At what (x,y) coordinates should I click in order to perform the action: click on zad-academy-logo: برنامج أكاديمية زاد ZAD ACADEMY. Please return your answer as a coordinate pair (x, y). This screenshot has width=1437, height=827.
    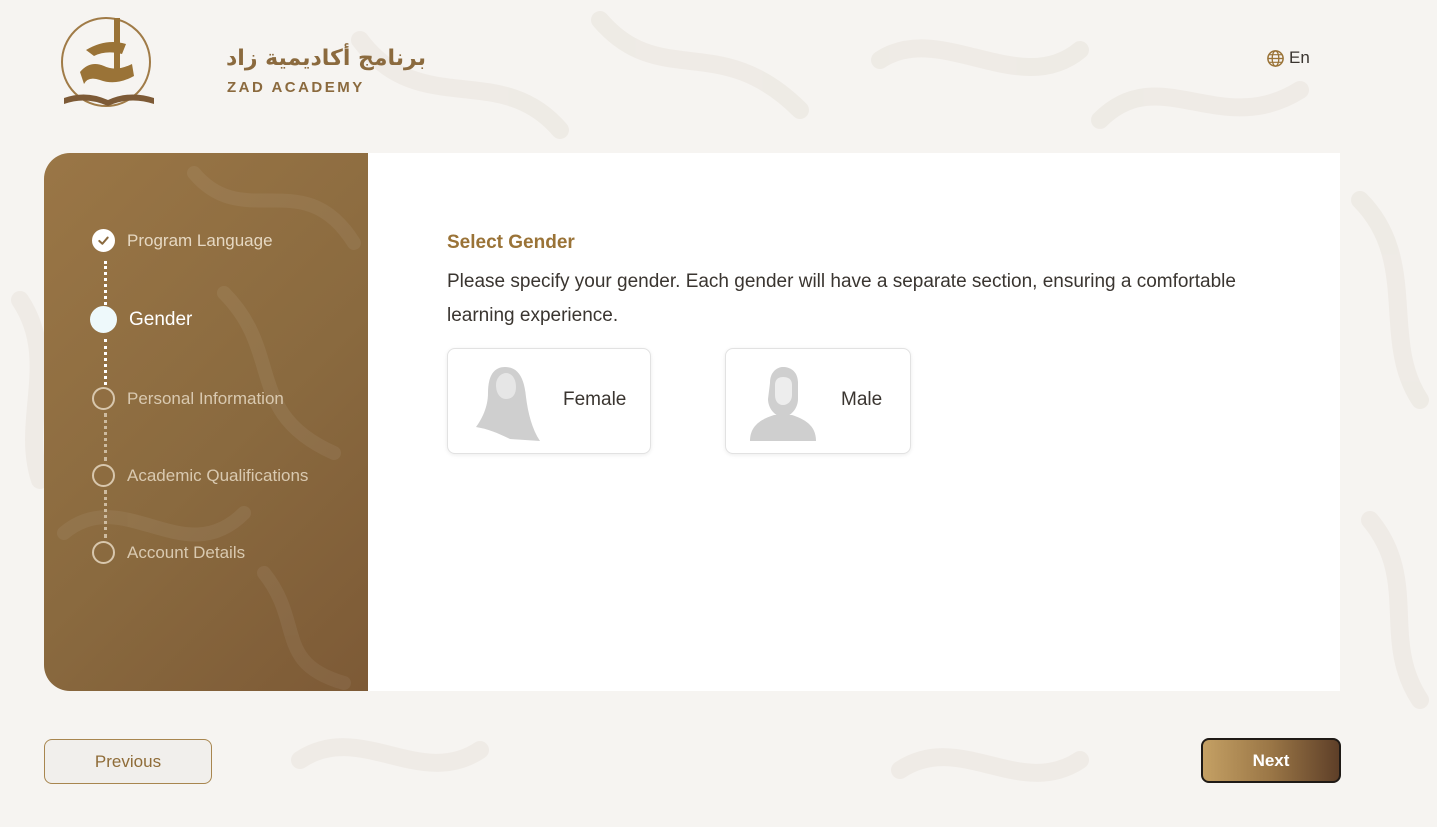
    Looking at the image, I should click on (241, 60).